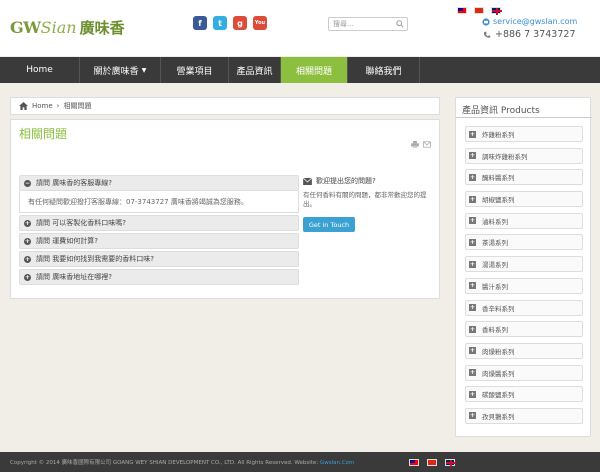 This screenshot has width=600, height=472. What do you see at coordinates (495, 243) in the screenshot?
I see `category-label: 茶湯系列` at bounding box center [495, 243].